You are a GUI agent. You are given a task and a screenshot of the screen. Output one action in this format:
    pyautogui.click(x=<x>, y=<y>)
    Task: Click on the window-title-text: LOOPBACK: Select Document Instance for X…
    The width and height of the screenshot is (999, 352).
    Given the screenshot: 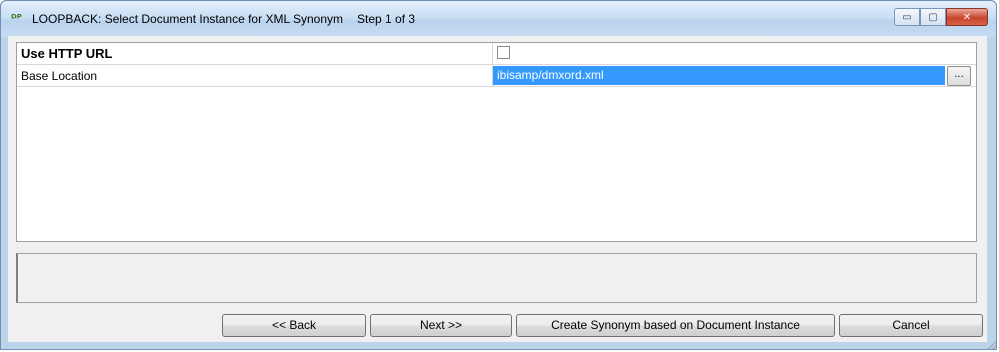 What is the action you would take?
    pyautogui.click(x=188, y=19)
    